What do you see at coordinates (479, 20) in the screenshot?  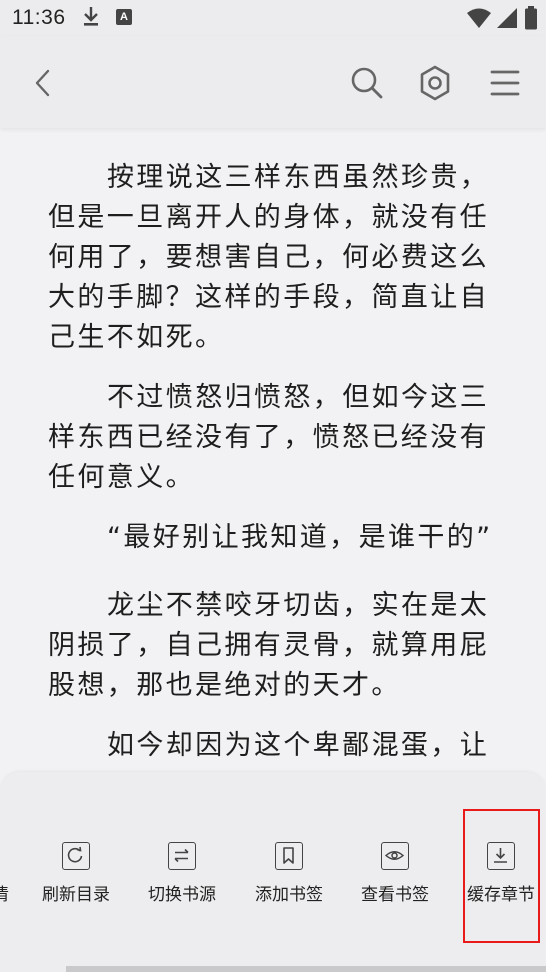 I see `wifi-icon` at bounding box center [479, 20].